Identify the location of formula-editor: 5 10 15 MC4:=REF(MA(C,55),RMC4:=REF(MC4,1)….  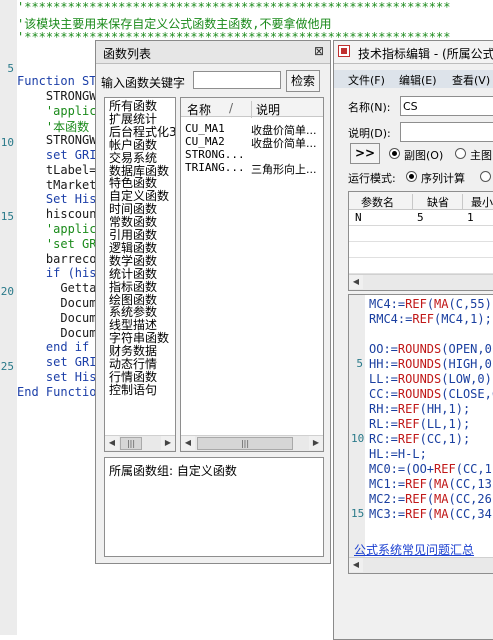
(420, 434).